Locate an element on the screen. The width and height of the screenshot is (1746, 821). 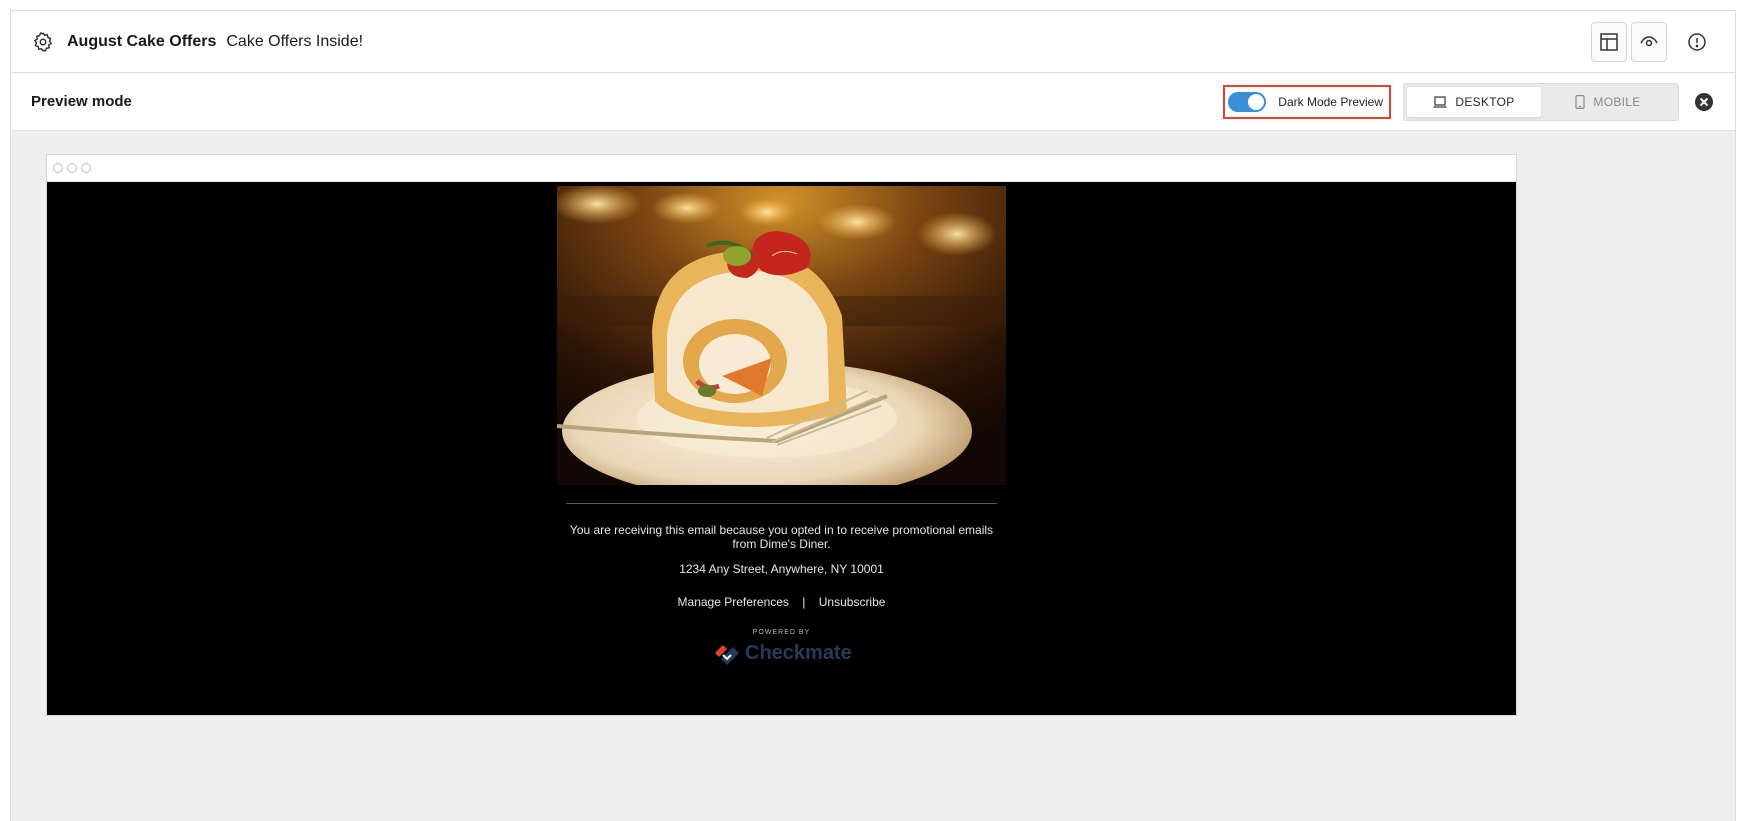
device-mobile-option: MOBILE is located at coordinates (1608, 102).